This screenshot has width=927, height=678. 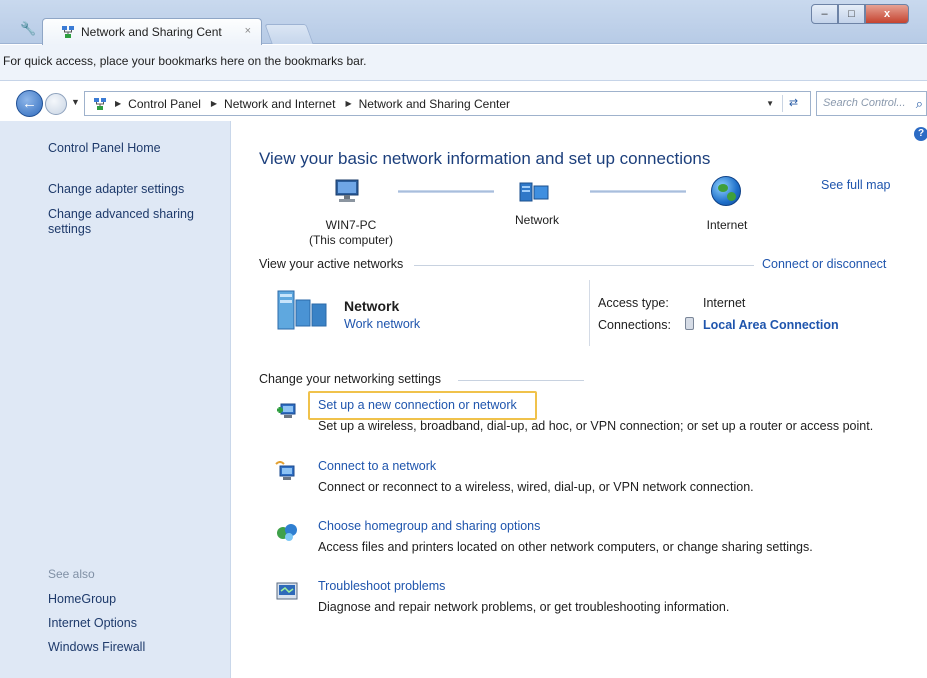 I want to click on access-type-label: Access type:, so click(x=633, y=303).